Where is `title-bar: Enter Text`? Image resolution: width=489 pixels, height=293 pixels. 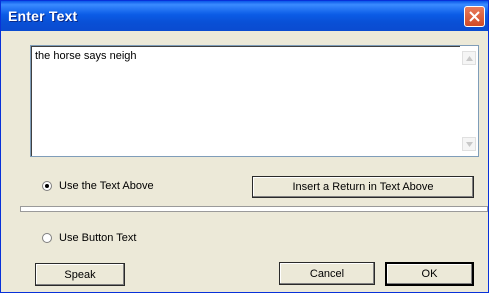
title-bar: Enter Text is located at coordinates (244, 16).